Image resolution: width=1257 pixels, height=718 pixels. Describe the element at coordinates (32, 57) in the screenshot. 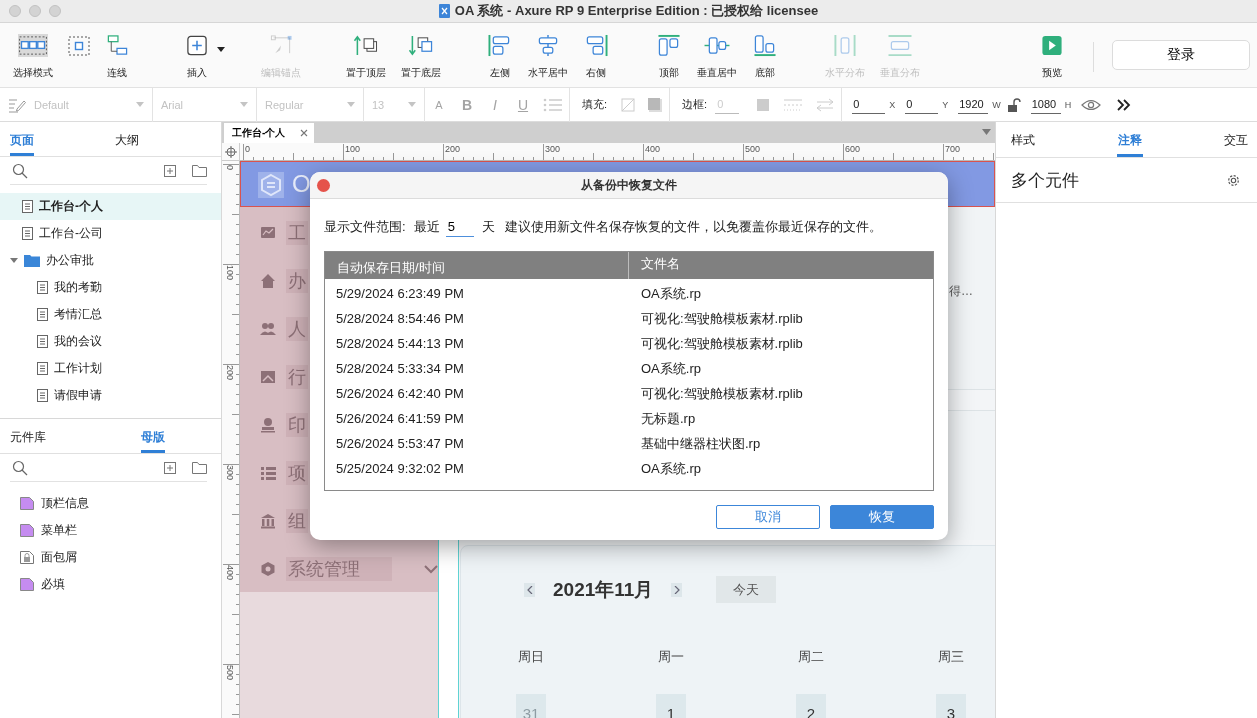

I see `select-mode-button: 选择模式` at that location.